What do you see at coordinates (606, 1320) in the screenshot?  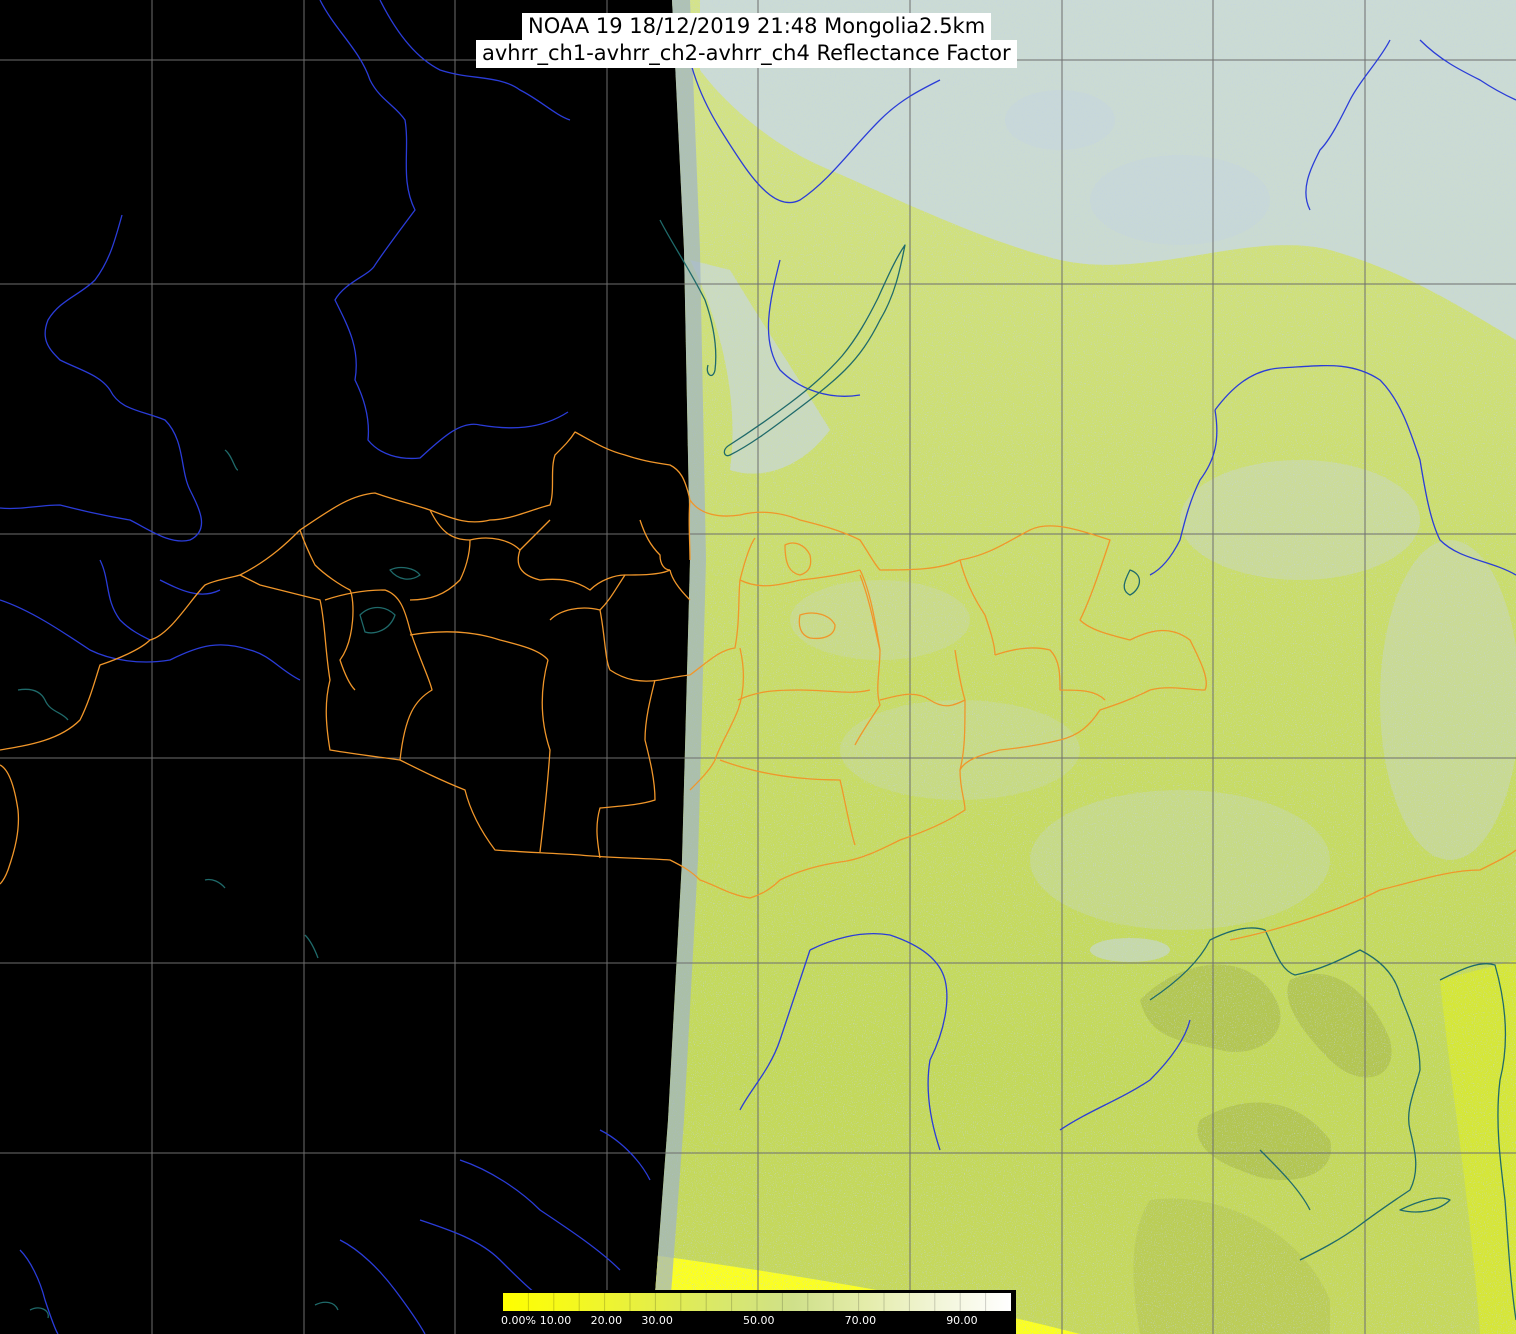 I see `colorbar-tick-label: 20.00` at bounding box center [606, 1320].